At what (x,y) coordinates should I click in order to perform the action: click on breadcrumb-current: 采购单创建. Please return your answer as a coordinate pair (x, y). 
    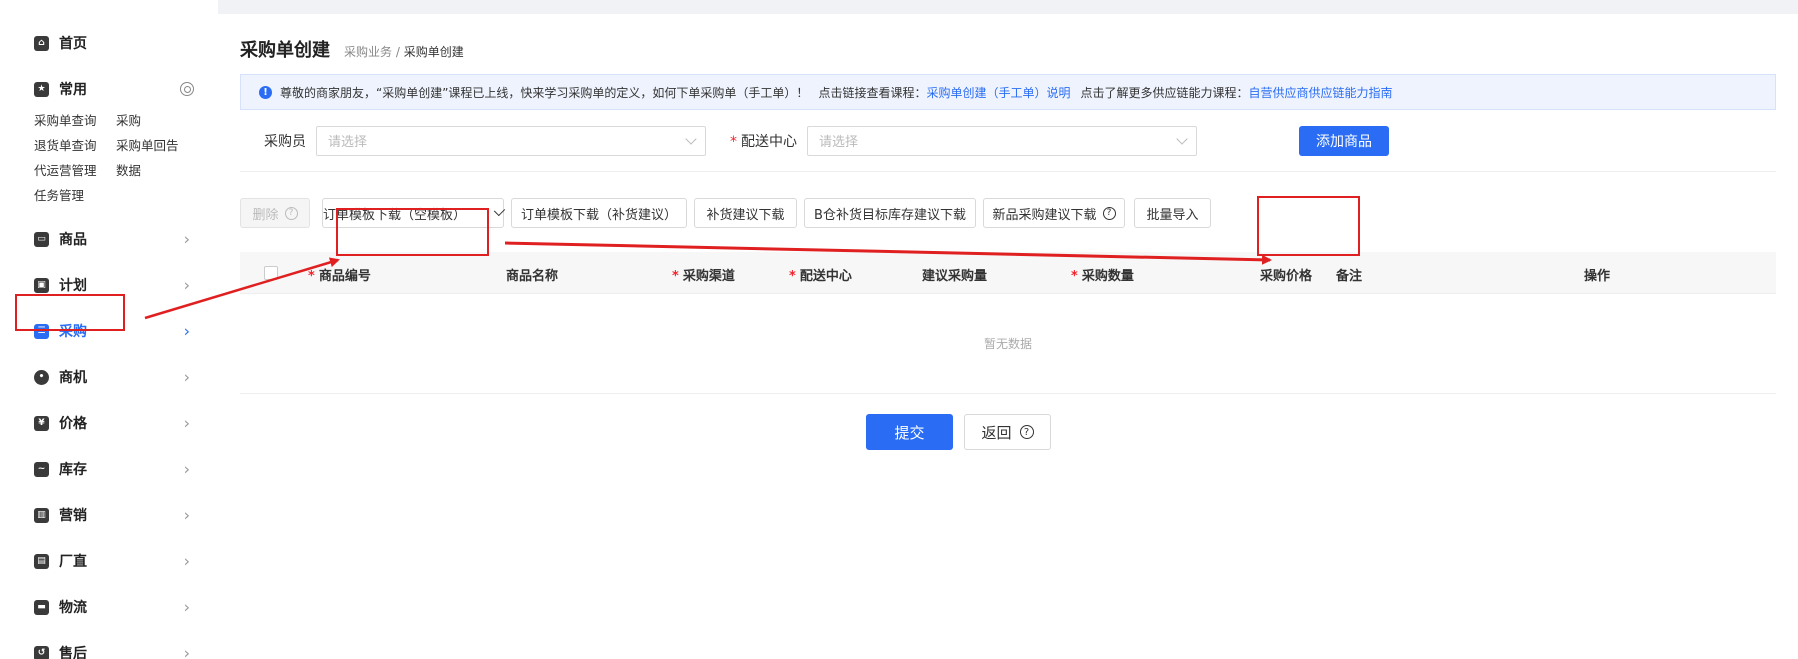
    Looking at the image, I should click on (433, 52).